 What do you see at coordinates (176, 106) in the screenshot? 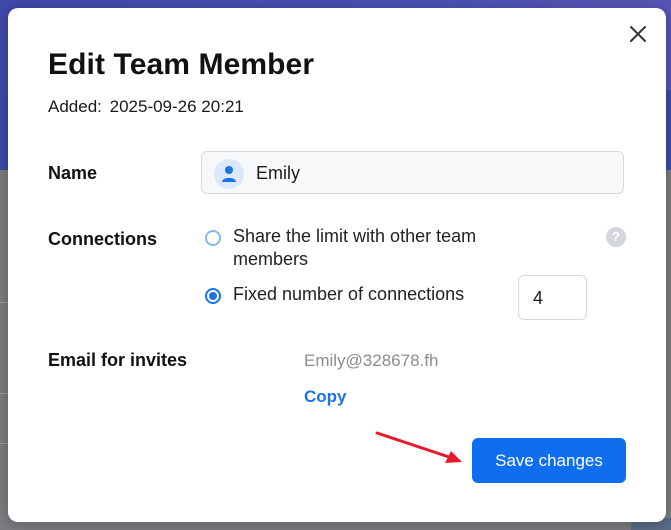
I see `added-value: 2025-09-26 20:21` at bounding box center [176, 106].